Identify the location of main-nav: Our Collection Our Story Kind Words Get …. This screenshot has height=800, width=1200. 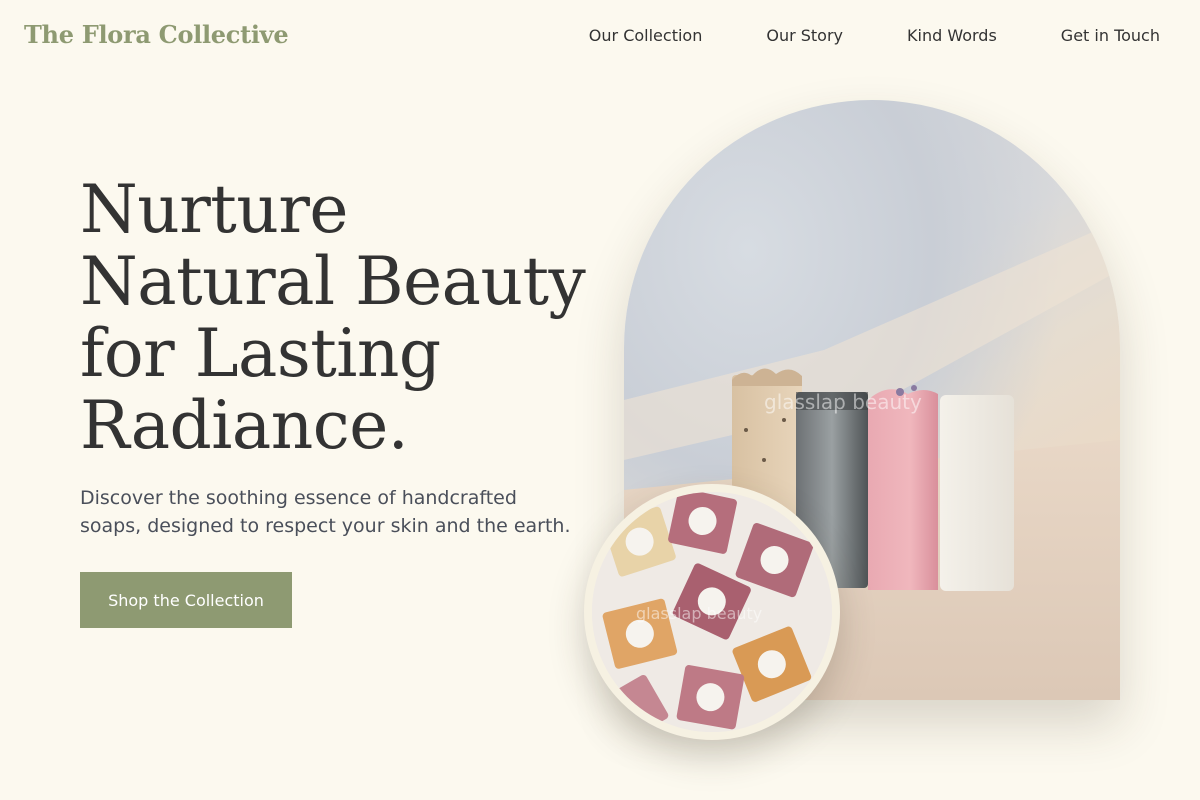
(874, 35).